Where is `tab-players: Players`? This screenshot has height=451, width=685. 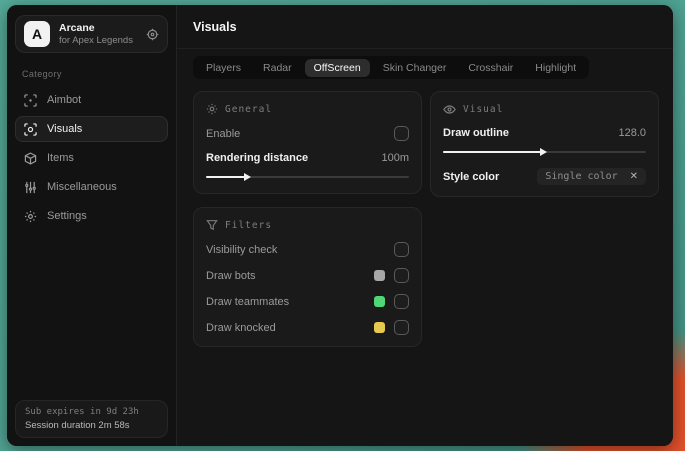 tab-players: Players is located at coordinates (223, 68).